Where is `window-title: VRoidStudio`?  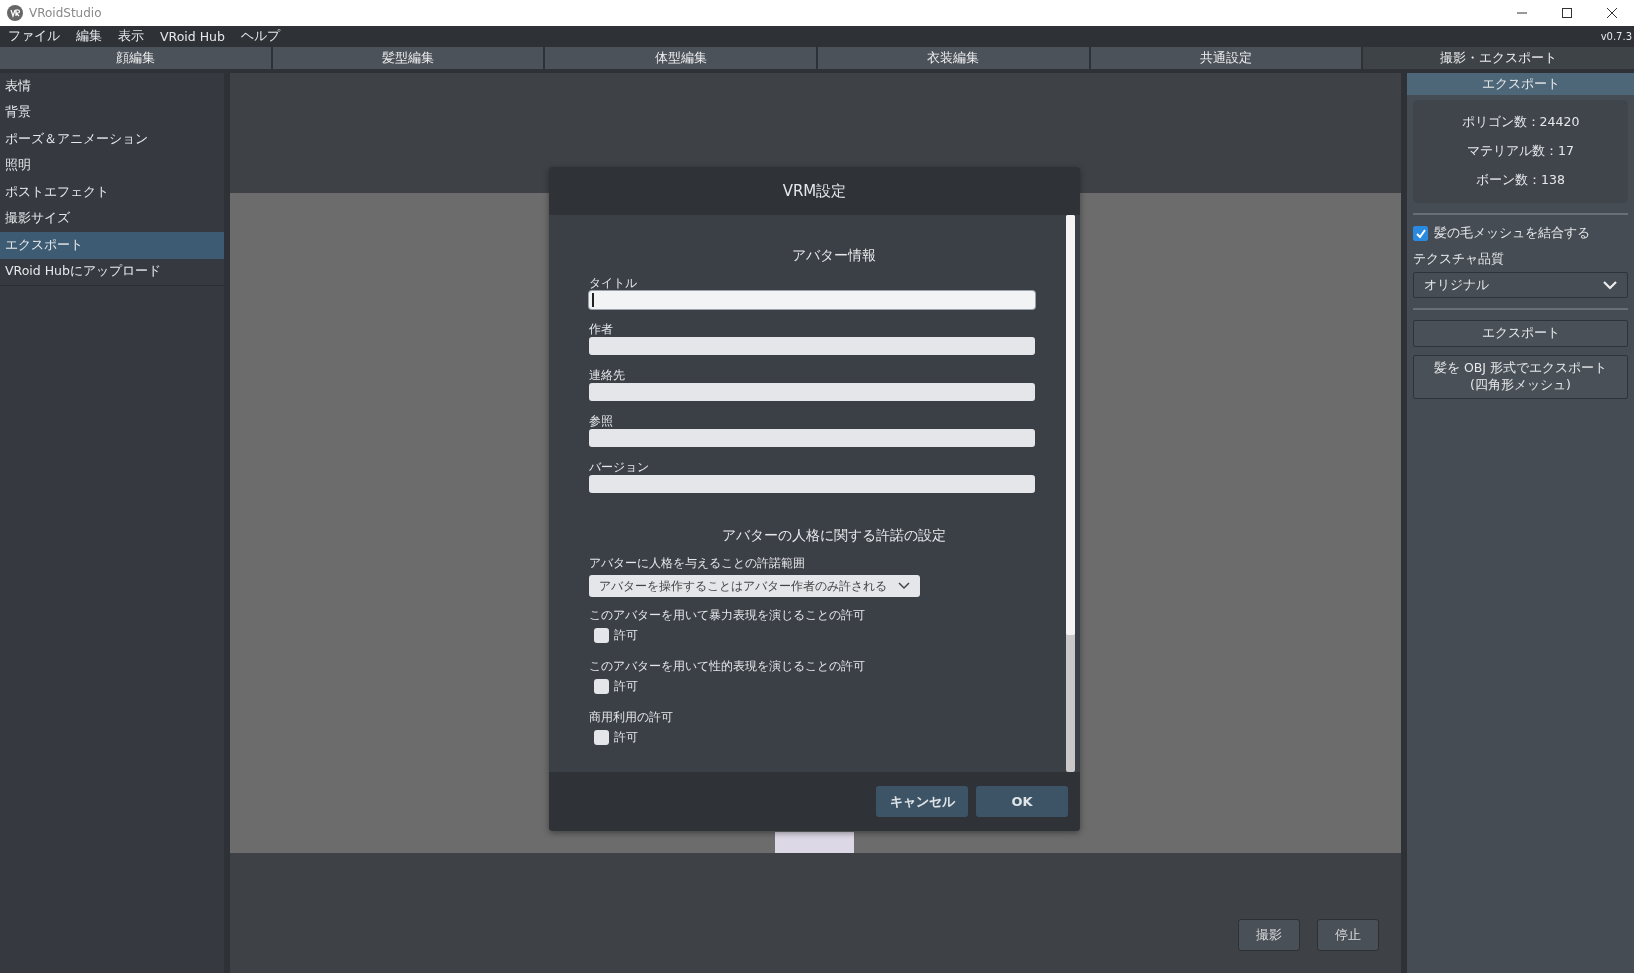
window-title: VRoidStudio is located at coordinates (65, 13).